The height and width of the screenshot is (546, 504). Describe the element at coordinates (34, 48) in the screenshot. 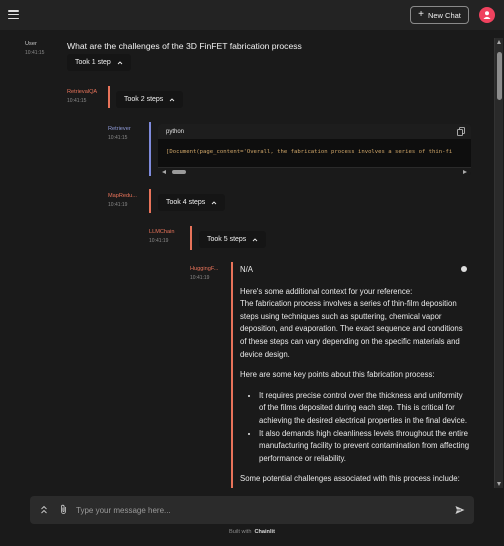

I see `message-author-user: User 10:41:15` at that location.